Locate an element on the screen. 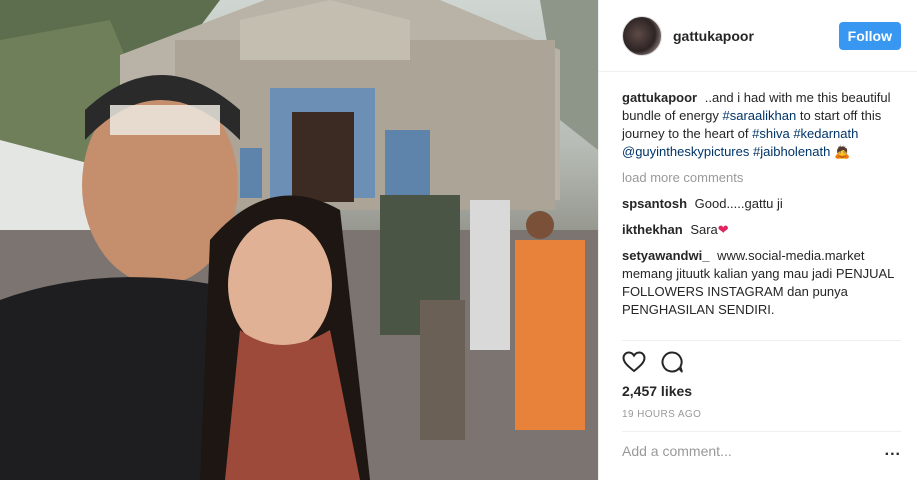 This screenshot has width=917, height=480. bowing-emoji: 🙇 is located at coordinates (842, 151).